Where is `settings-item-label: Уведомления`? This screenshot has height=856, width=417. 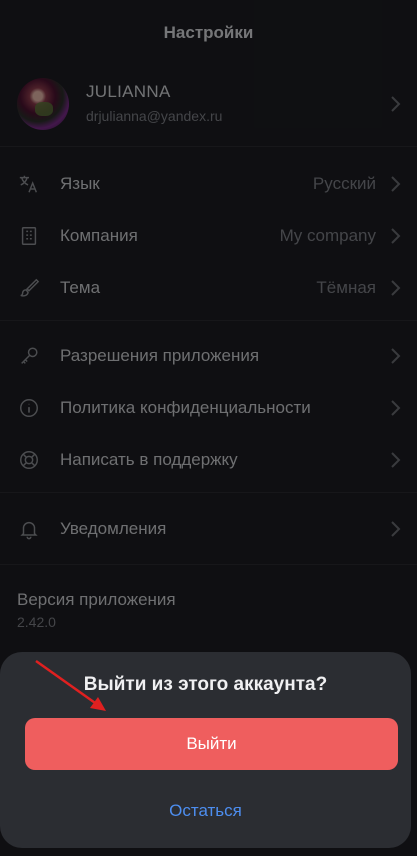
settings-item-label: Уведомления is located at coordinates (113, 528).